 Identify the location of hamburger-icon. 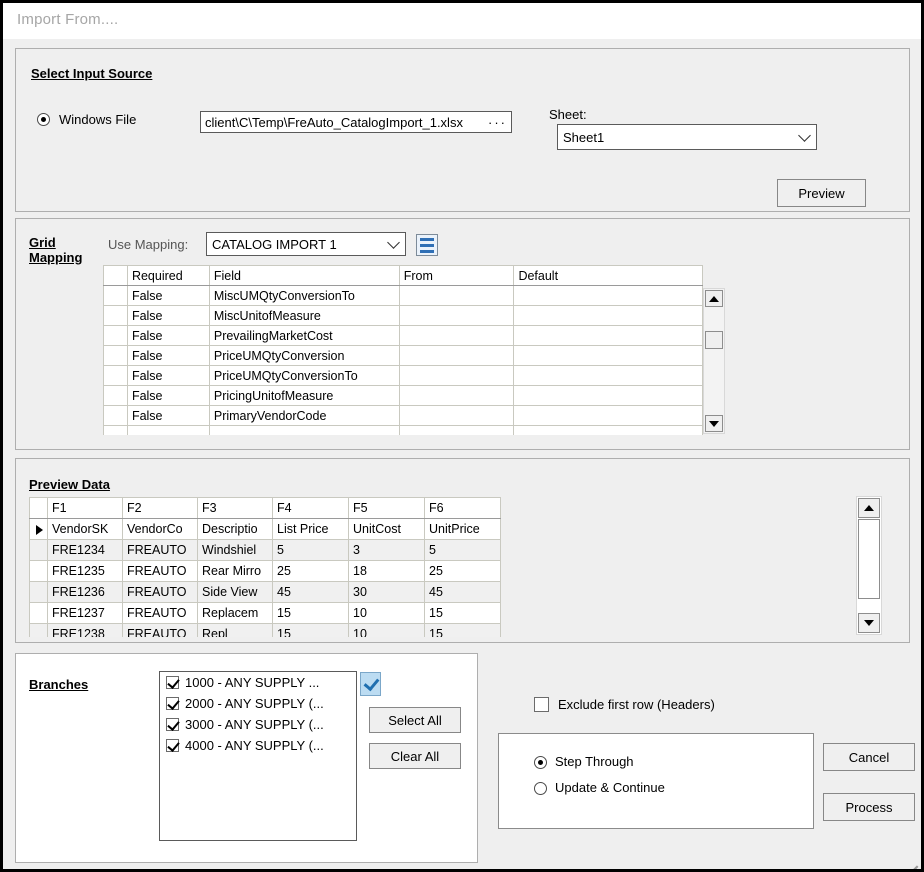
(427, 245).